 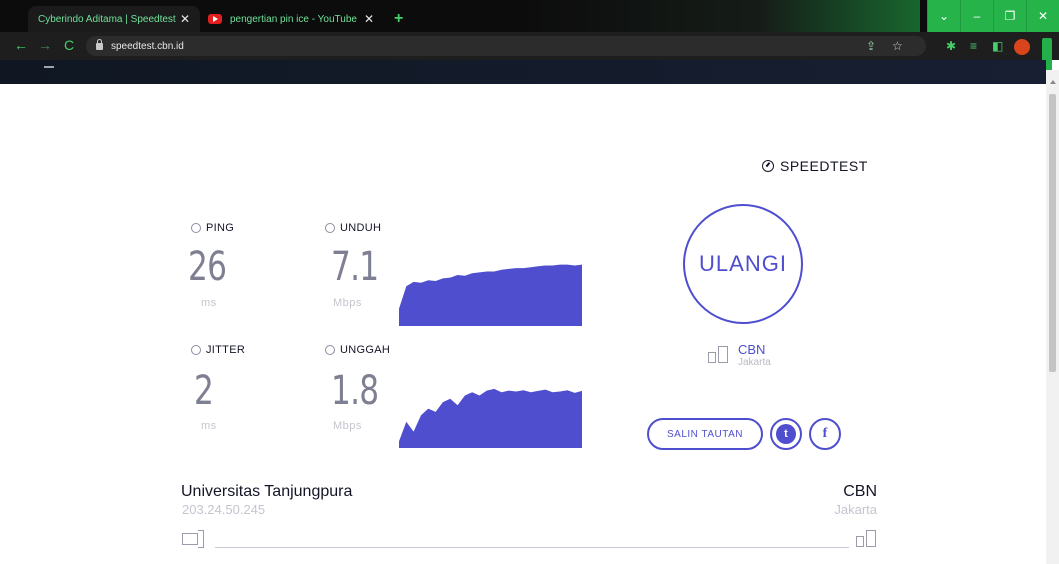 What do you see at coordinates (209, 303) in the screenshot?
I see `ping-unit: ms` at bounding box center [209, 303].